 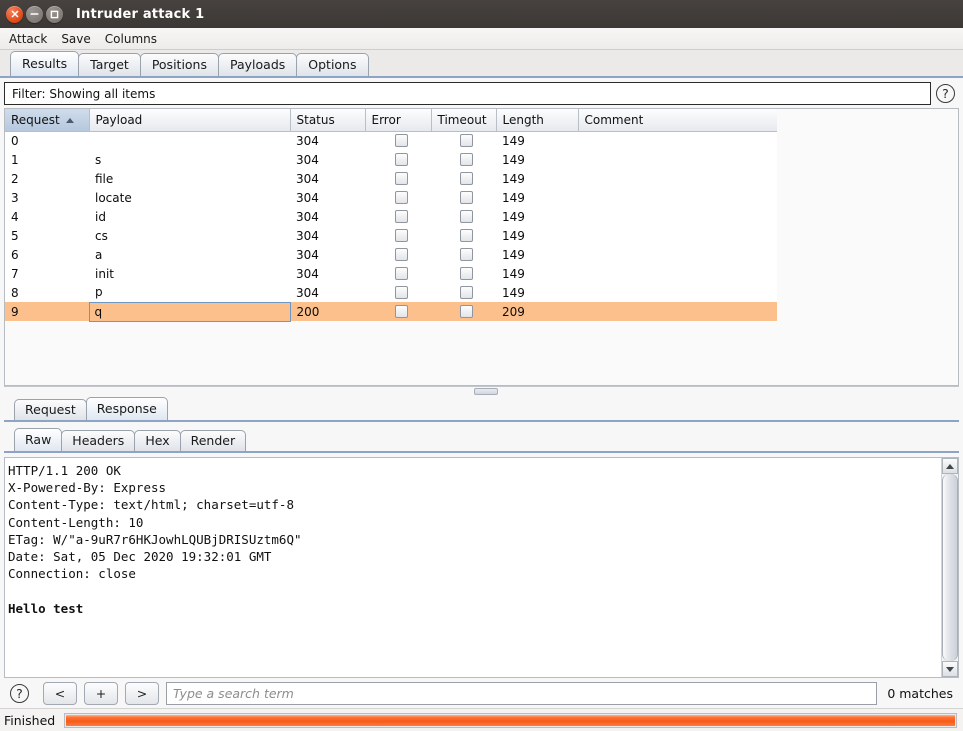 I want to click on column-header-request-label: Request, so click(x=35, y=119).